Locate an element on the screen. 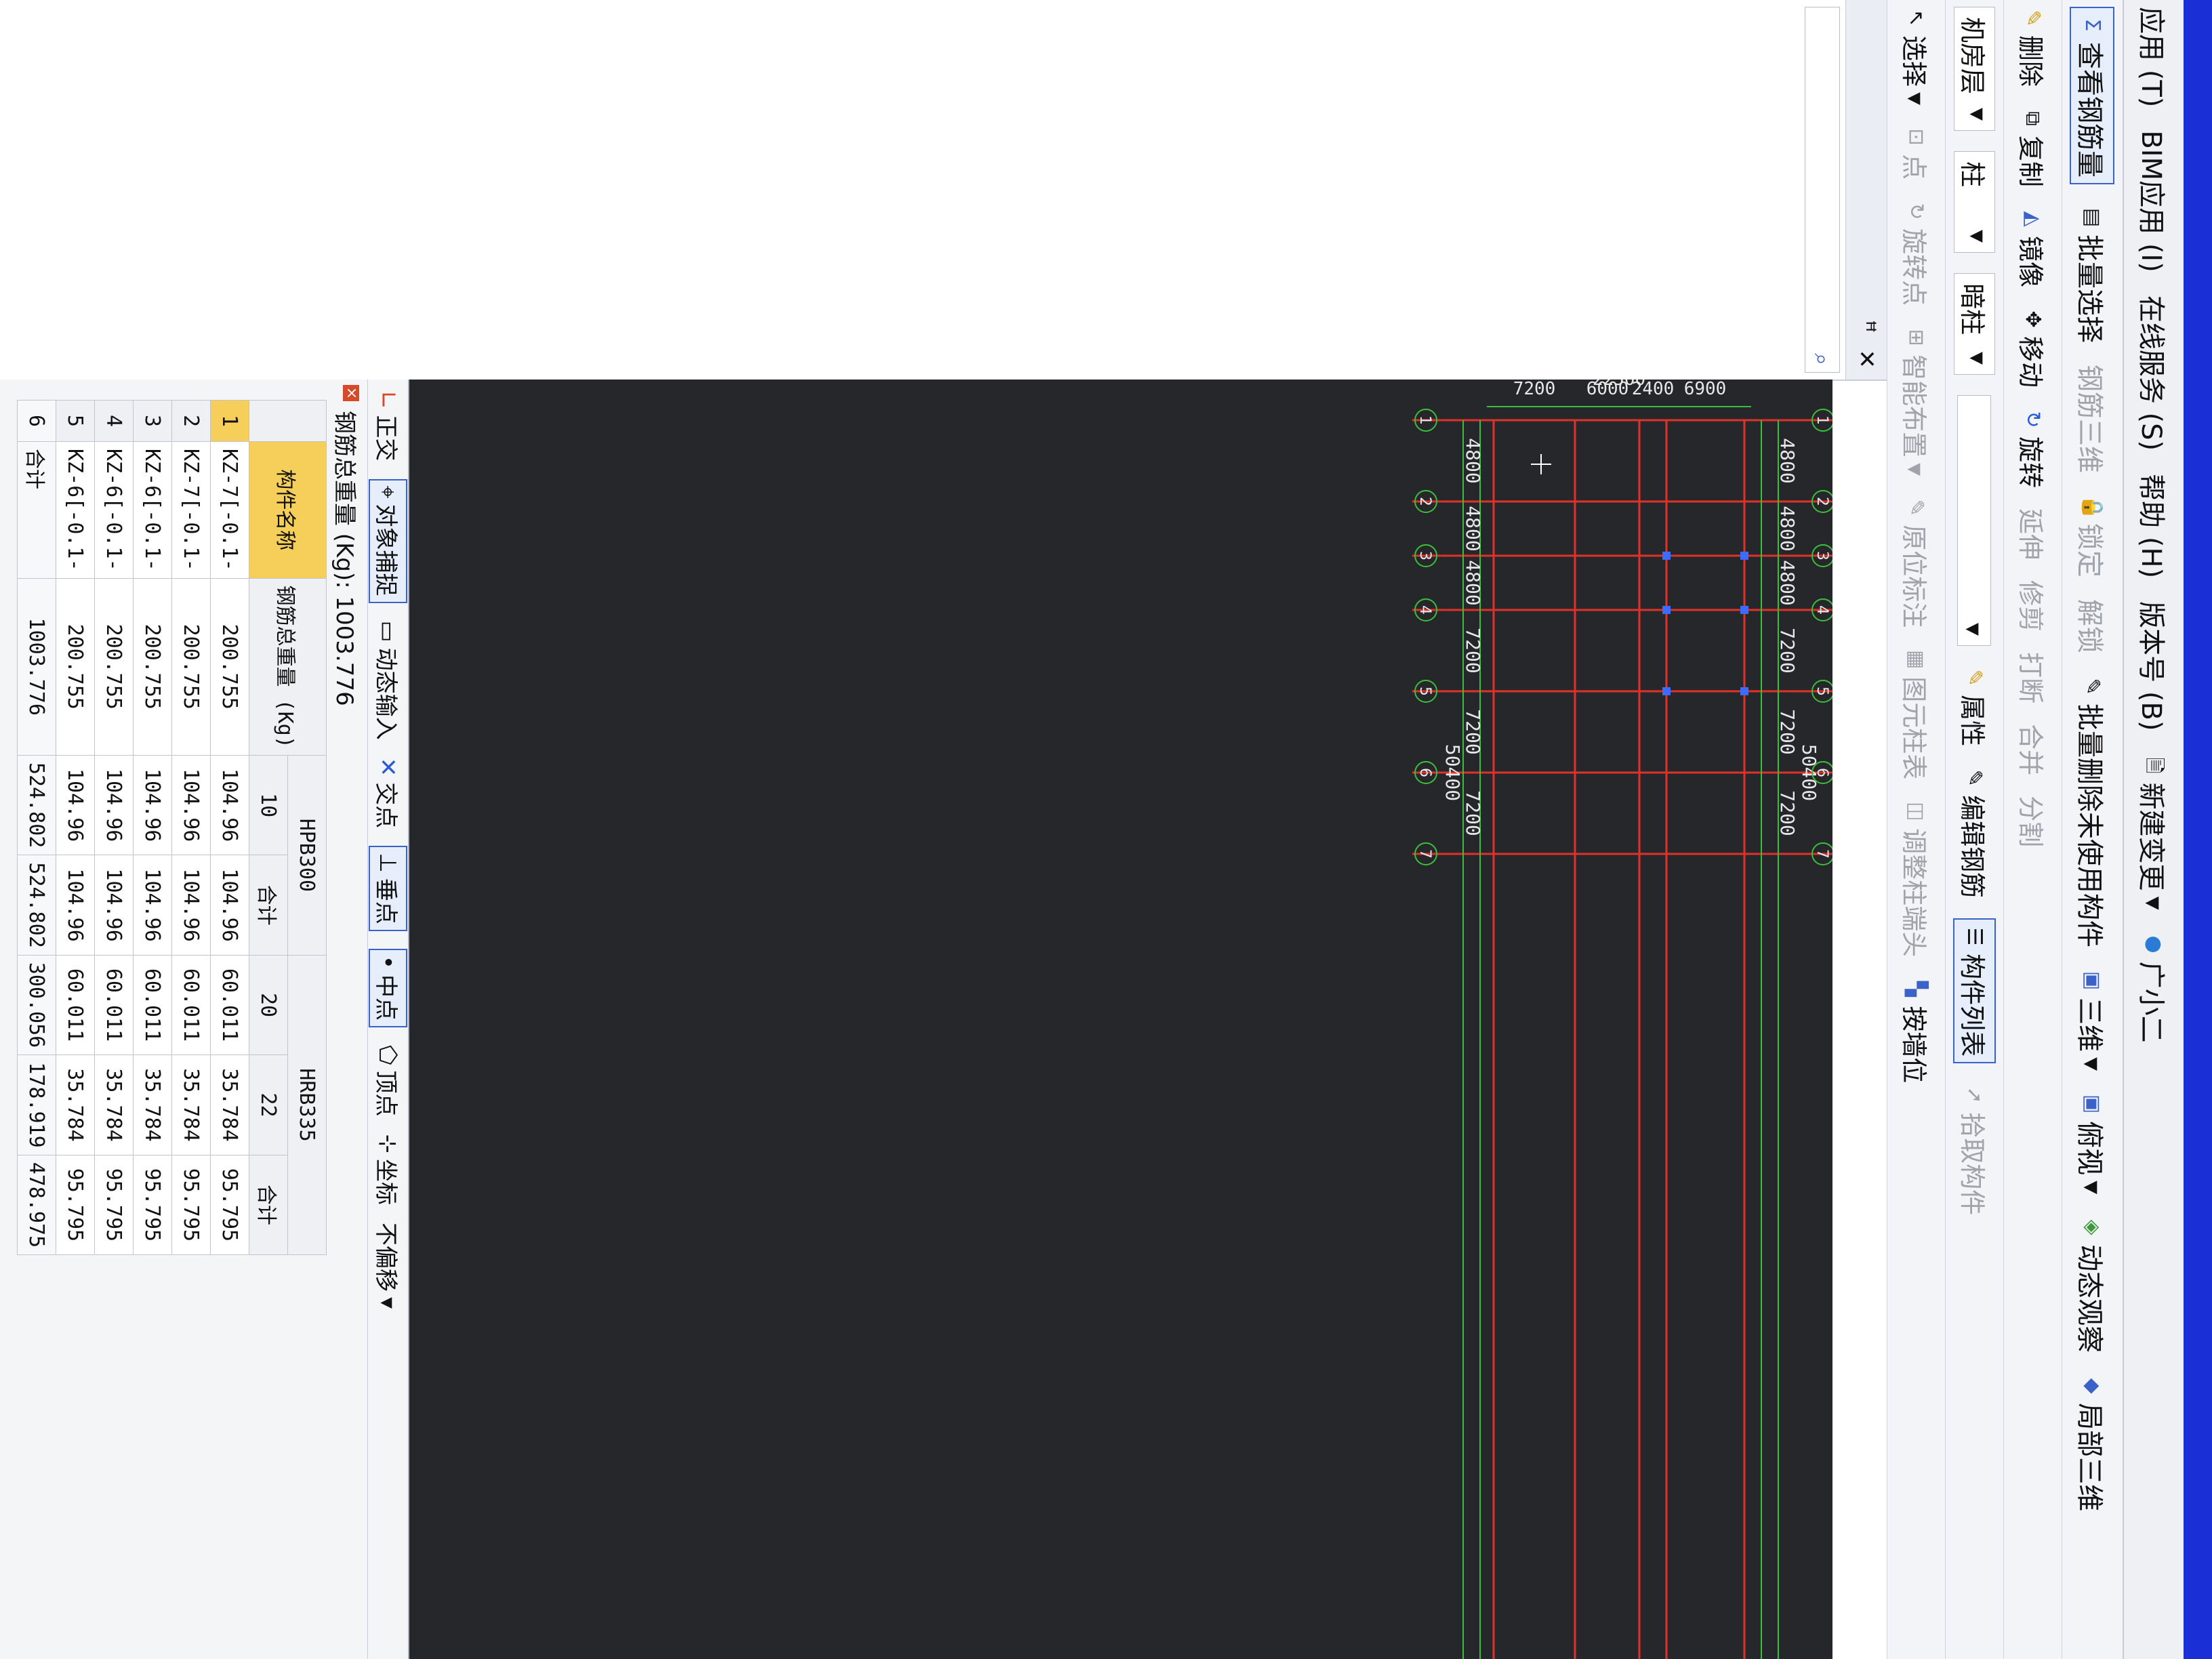 This screenshot has width=2212, height=1659. component-select: ▾ is located at coordinates (1974, 521).